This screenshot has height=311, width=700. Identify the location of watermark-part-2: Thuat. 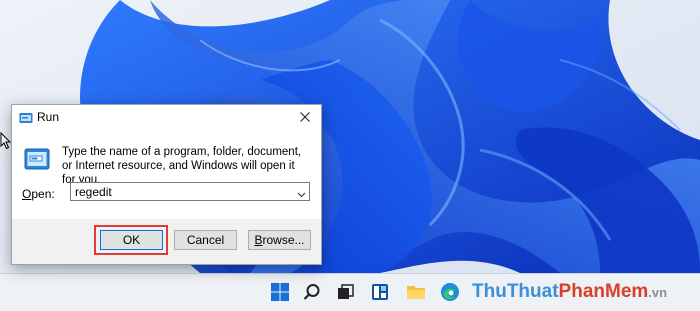
(532, 291).